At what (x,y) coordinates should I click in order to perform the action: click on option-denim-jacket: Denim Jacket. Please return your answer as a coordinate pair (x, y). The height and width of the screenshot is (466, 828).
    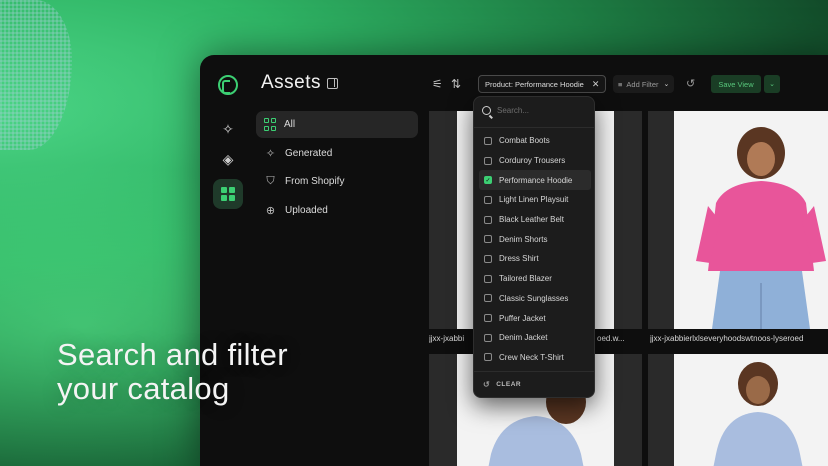
    Looking at the image, I should click on (535, 338).